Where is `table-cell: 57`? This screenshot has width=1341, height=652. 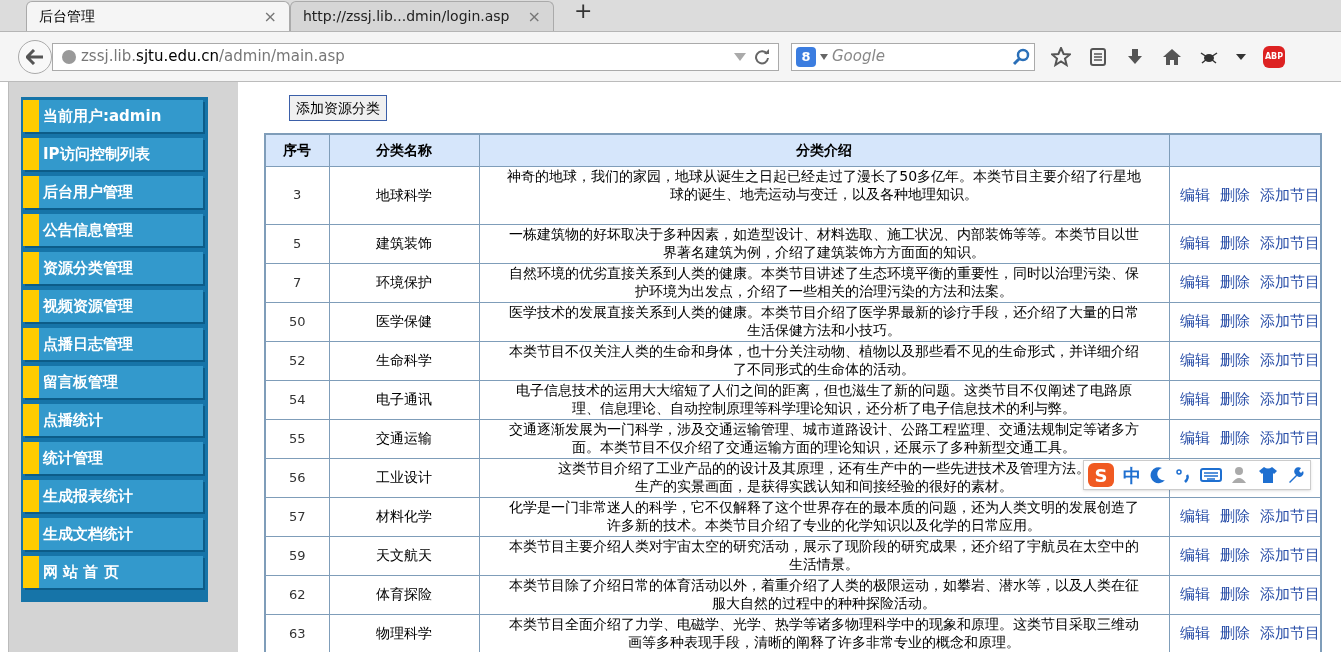 table-cell: 57 is located at coordinates (297, 516).